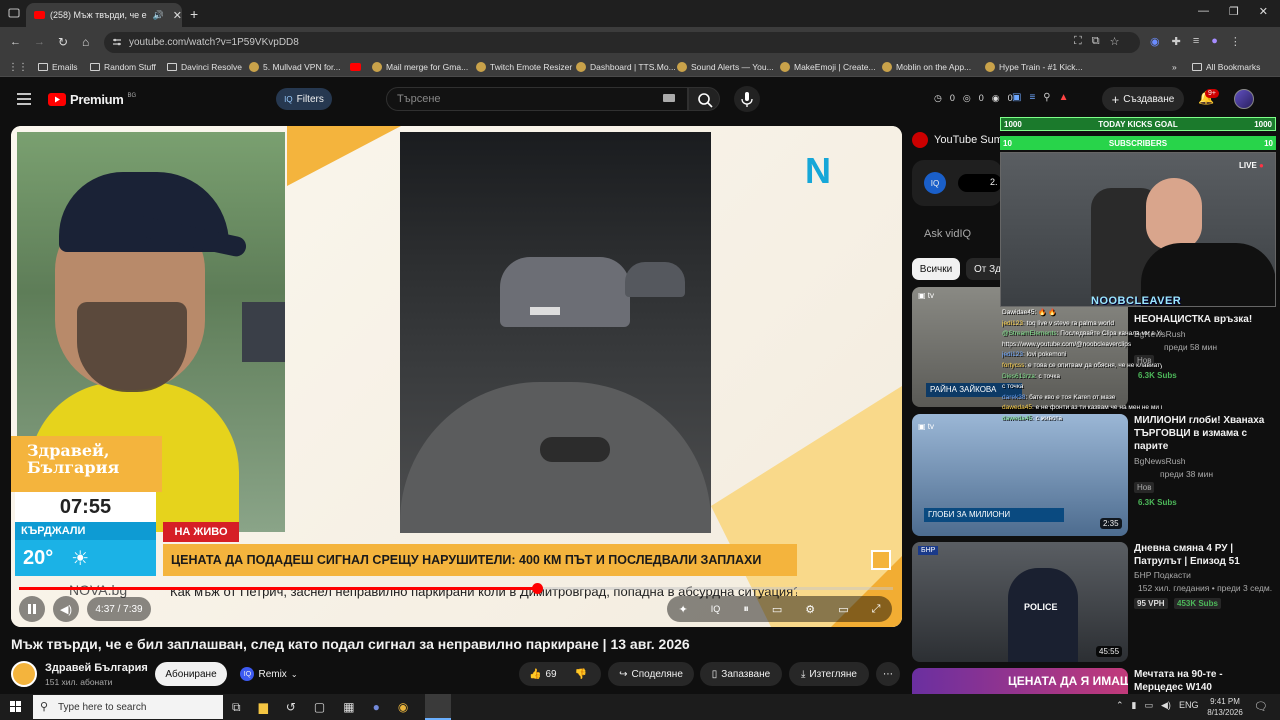 The image size is (1280, 720). Describe the element at coordinates (936, 269) in the screenshot. I see `chip-all: Всички` at that location.